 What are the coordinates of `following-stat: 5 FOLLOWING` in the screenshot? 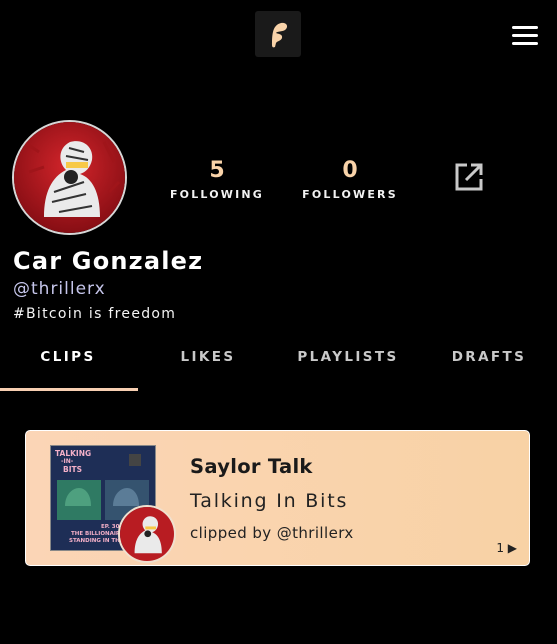 It's located at (217, 179).